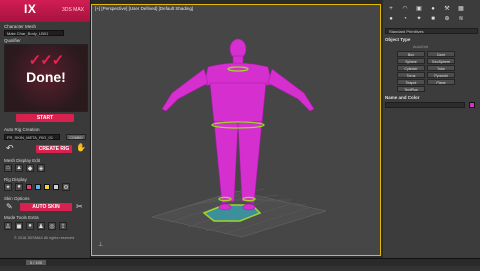 The height and width of the screenshot is (271, 480). I want to click on logo-bar: IX 3DS MAX, so click(45, 11).